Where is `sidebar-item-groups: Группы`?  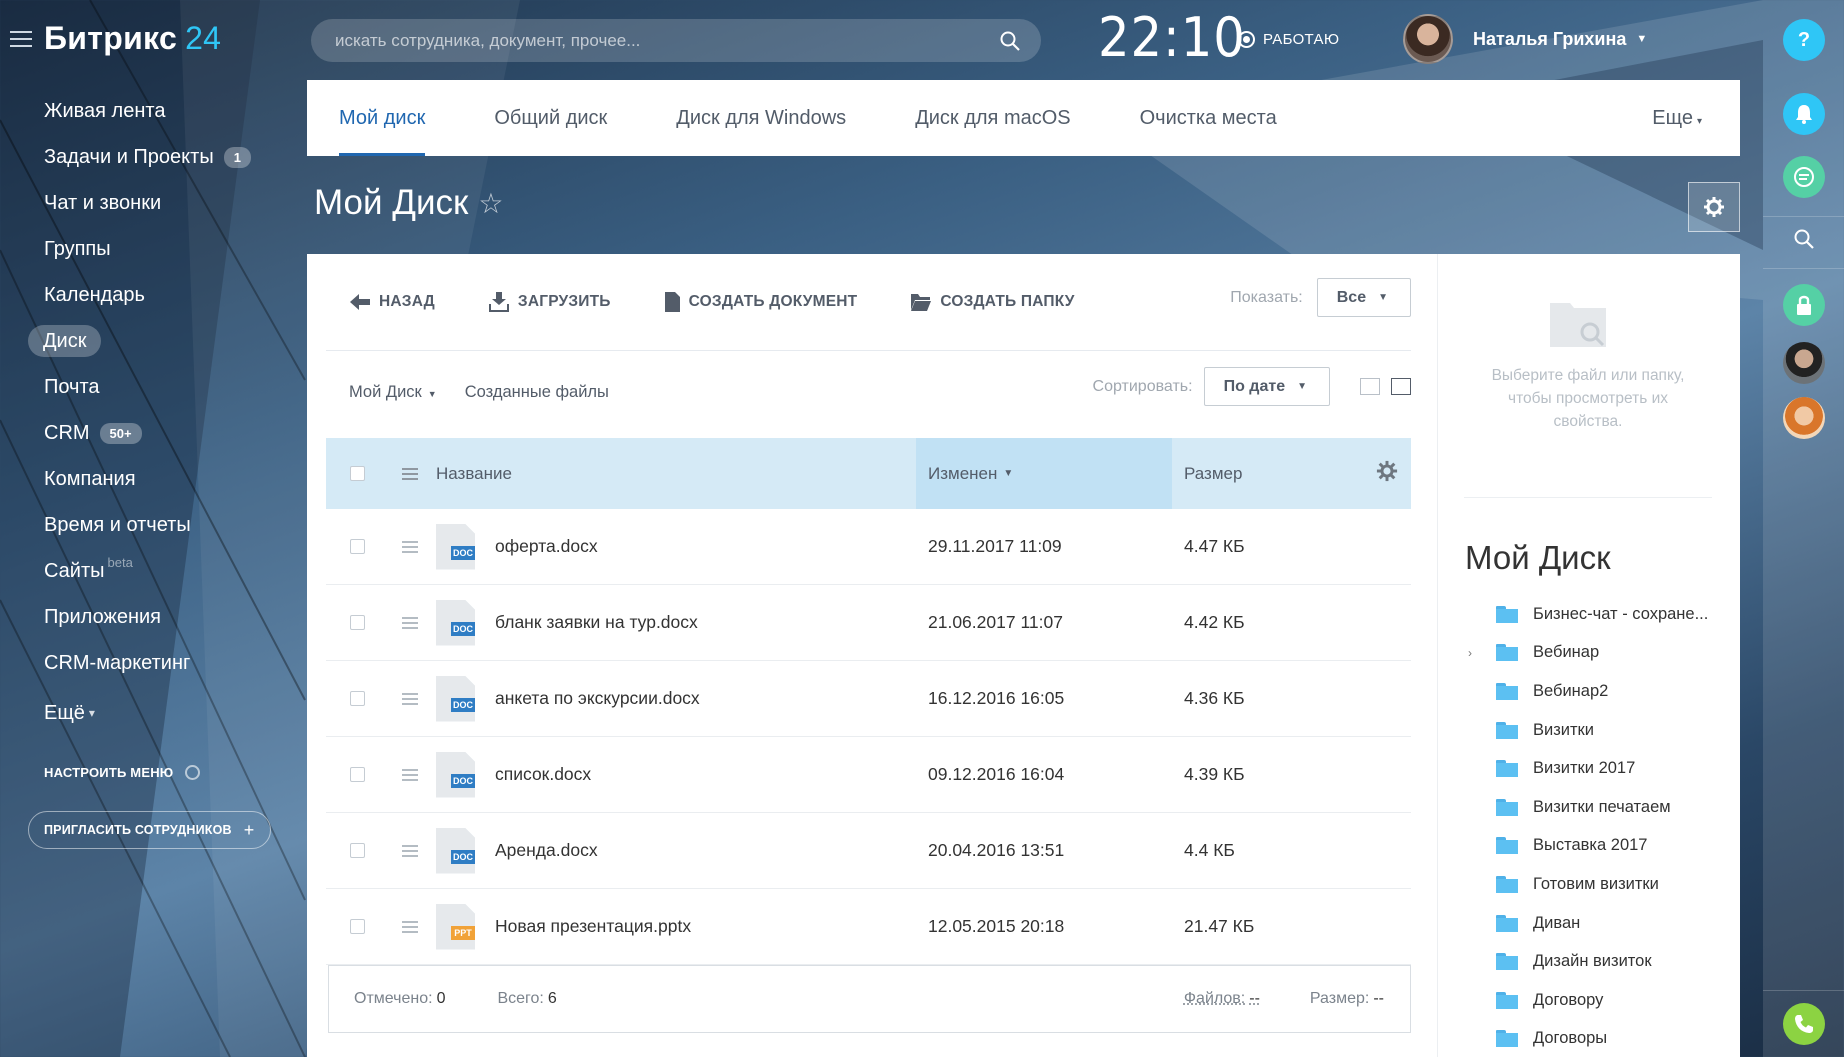 sidebar-item-groups: Группы is located at coordinates (147, 249).